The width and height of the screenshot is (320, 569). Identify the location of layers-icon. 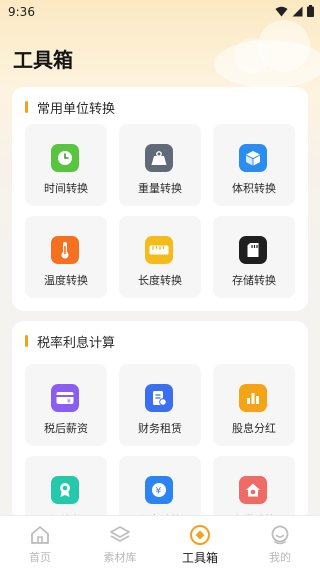
(120, 534).